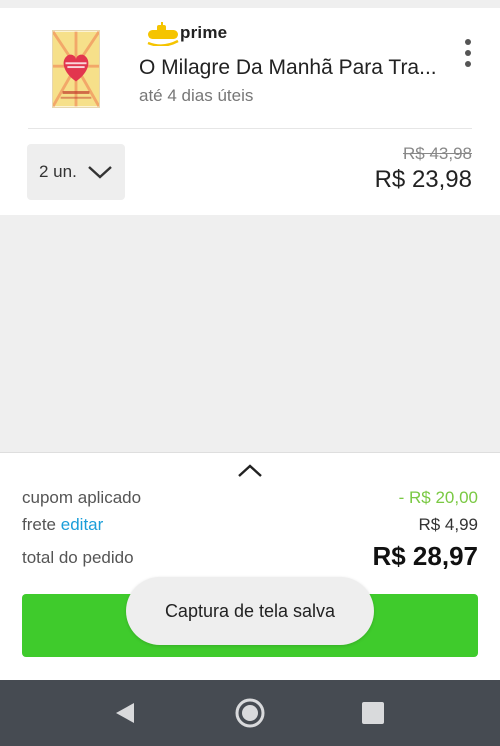 This screenshot has width=500, height=746. I want to click on original-price: R$ 43,98, so click(437, 153).